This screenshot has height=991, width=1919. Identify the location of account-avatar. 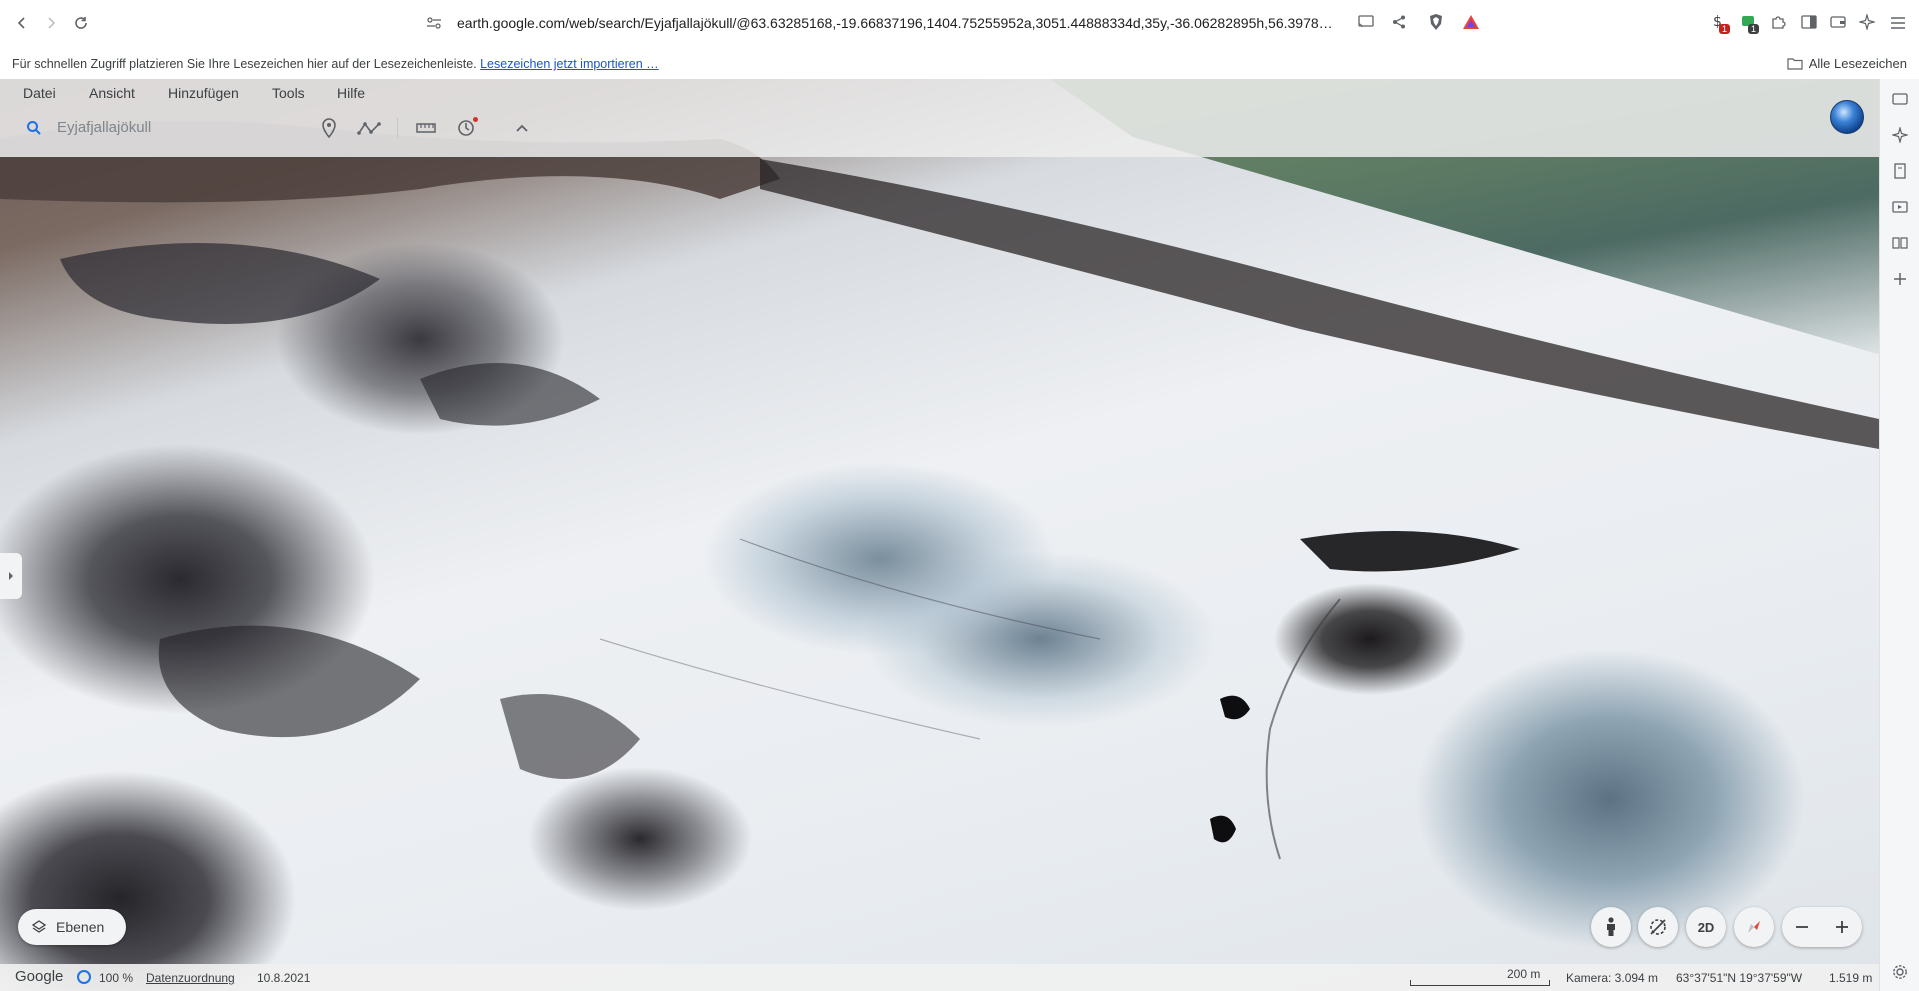
(1847, 117).